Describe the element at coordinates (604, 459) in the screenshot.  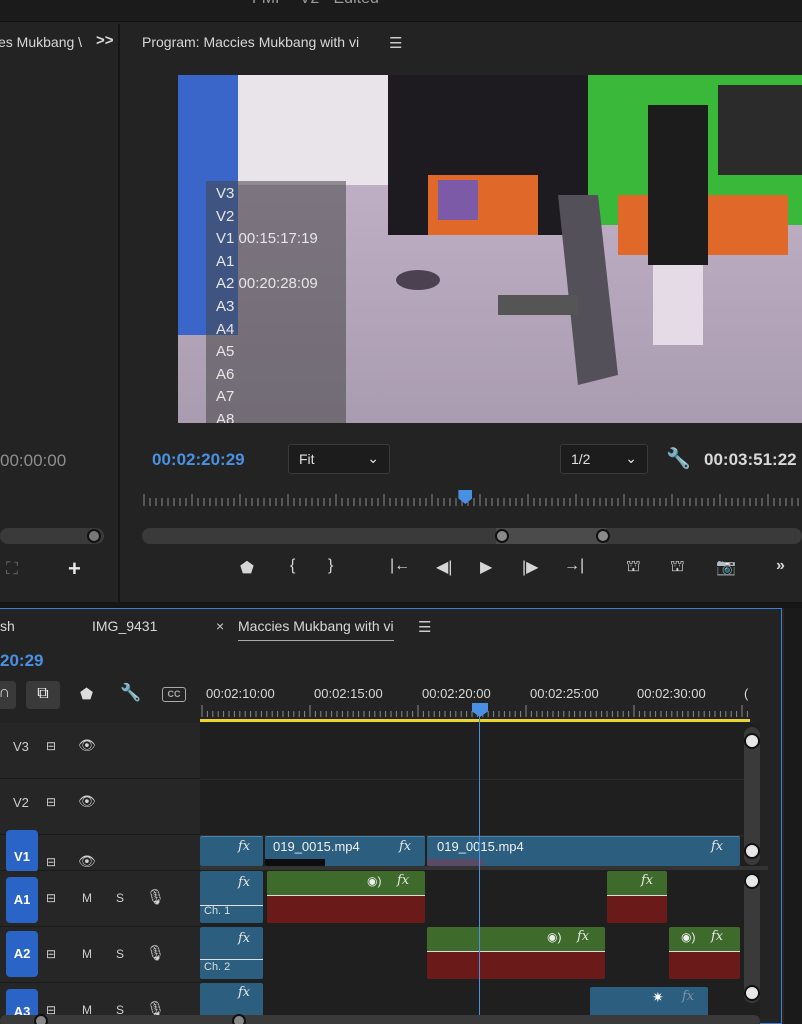
I see `resolution-dropdown: 1/2 ⌄` at that location.